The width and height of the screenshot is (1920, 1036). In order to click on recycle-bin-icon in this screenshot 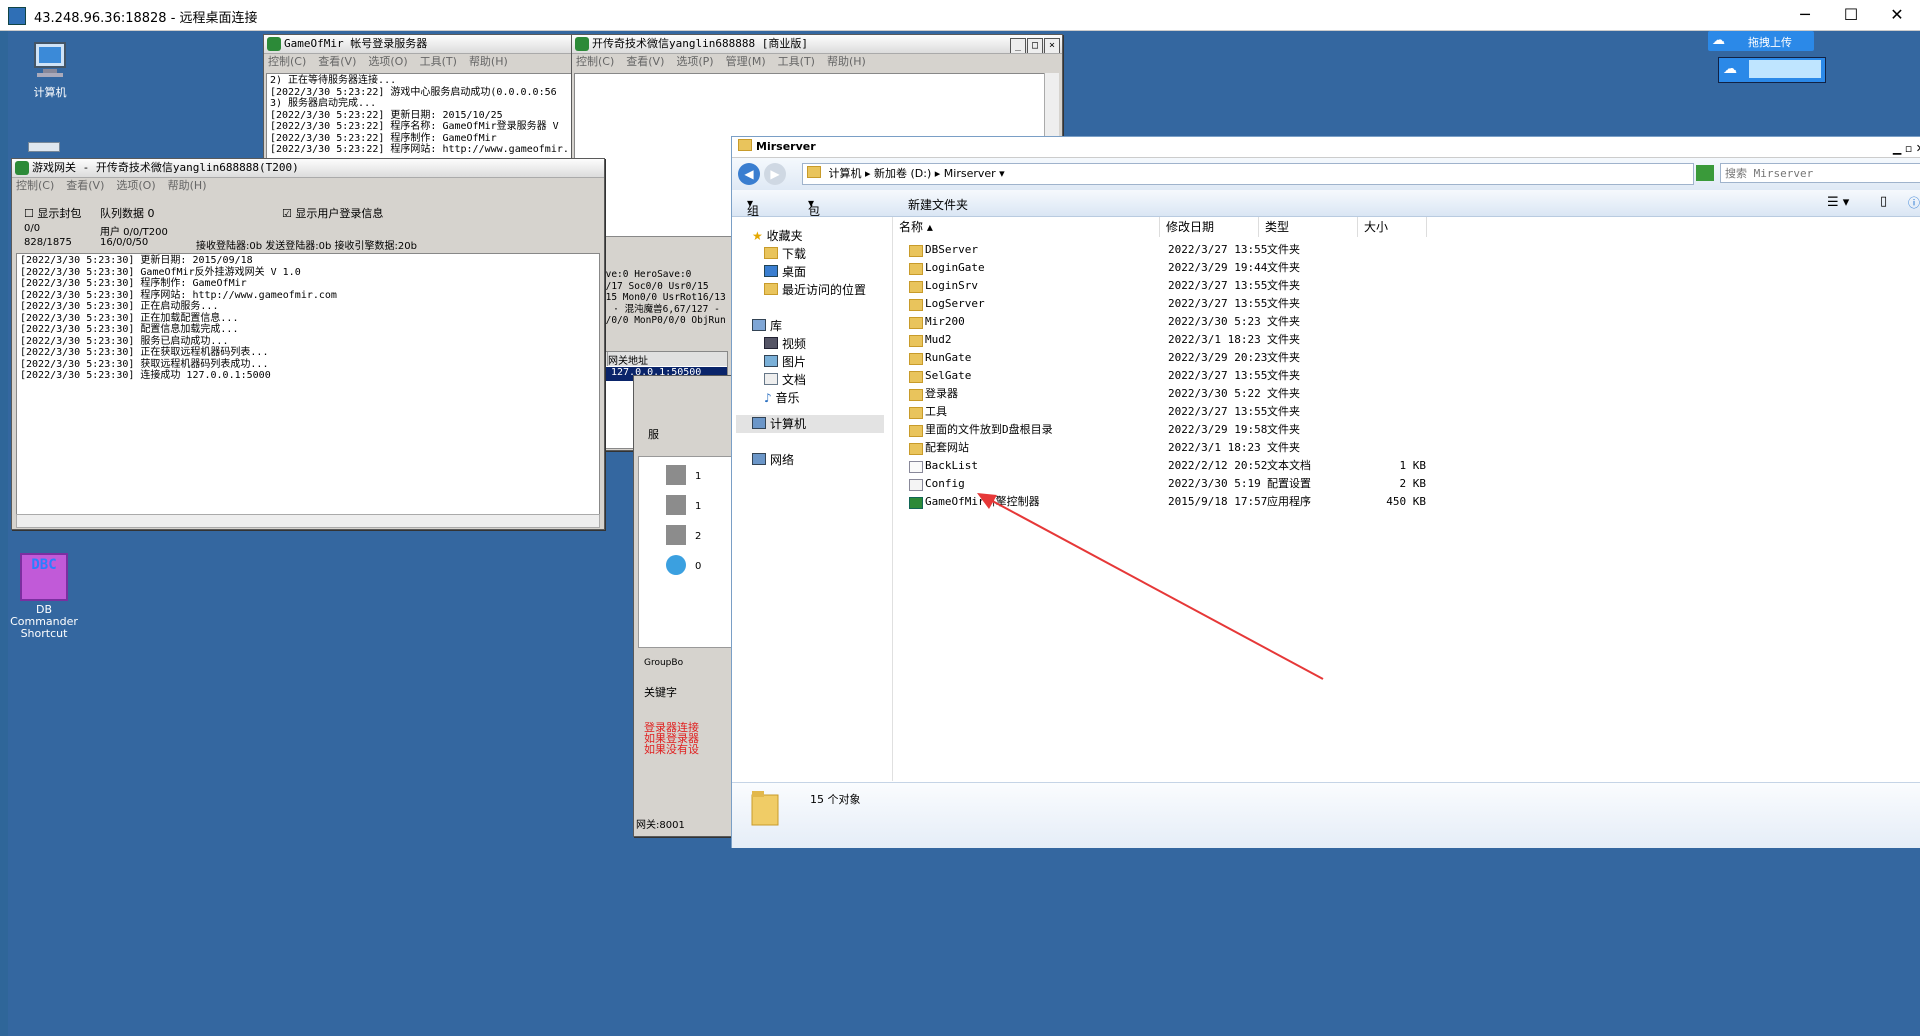, I will do `click(44, 147)`.